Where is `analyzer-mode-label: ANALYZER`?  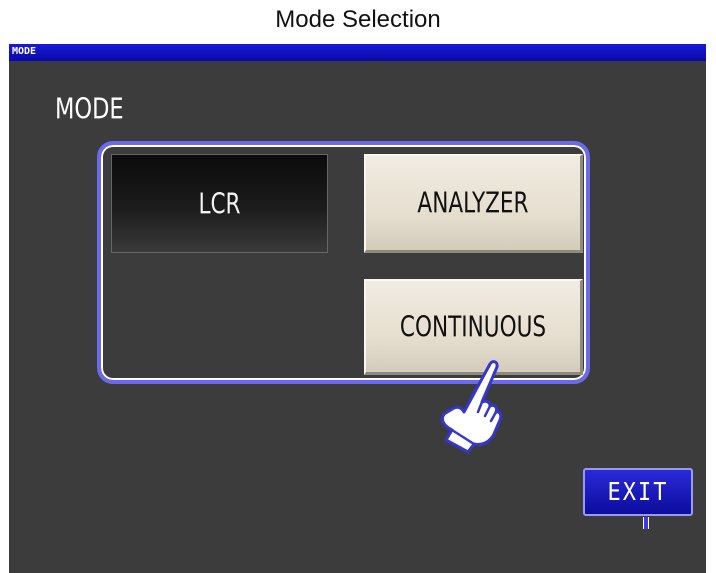
analyzer-mode-label: ANALYZER is located at coordinates (473, 203).